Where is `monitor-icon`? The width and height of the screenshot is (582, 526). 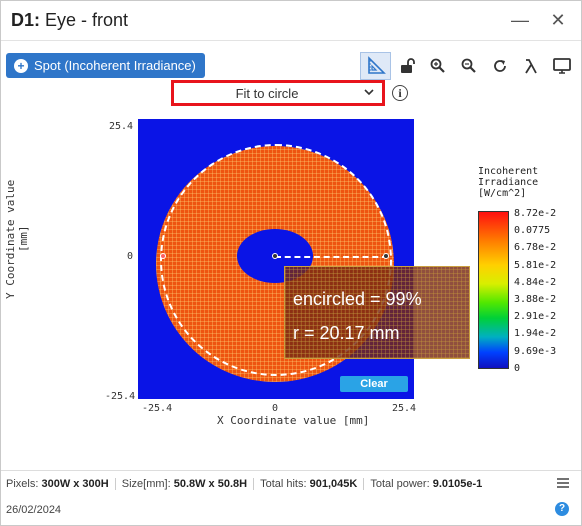
monitor-icon is located at coordinates (561, 66).